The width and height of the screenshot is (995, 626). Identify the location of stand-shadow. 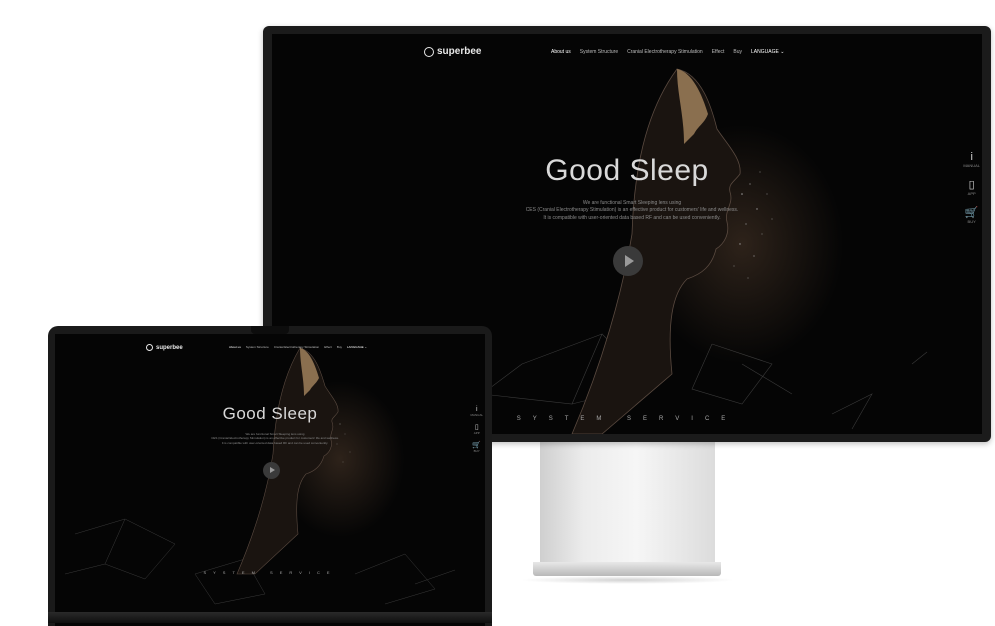
(627, 580).